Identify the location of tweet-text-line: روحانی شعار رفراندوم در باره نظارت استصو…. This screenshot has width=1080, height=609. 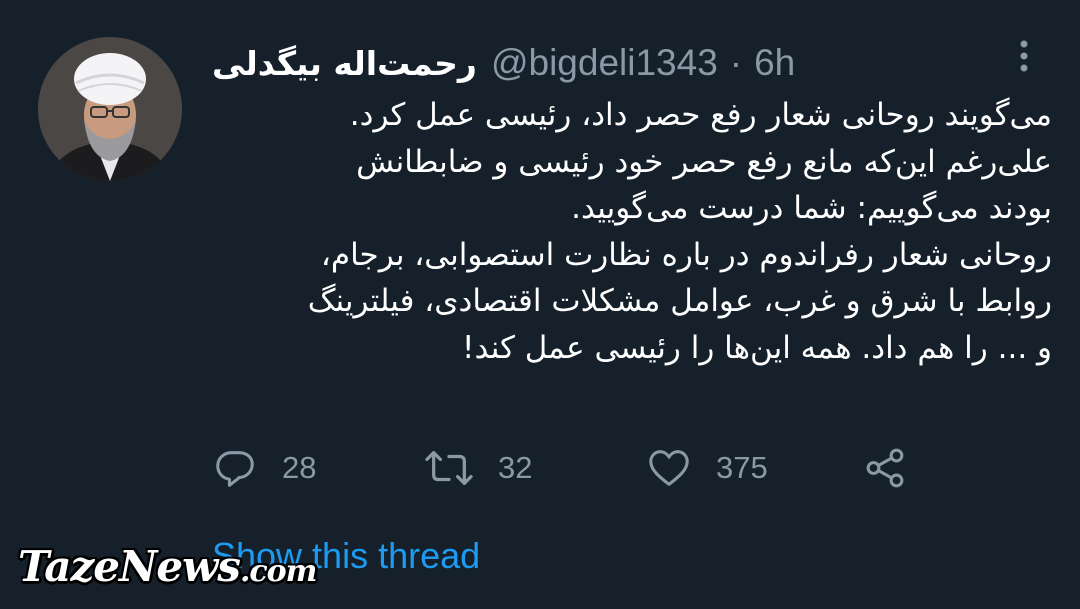
(686, 254).